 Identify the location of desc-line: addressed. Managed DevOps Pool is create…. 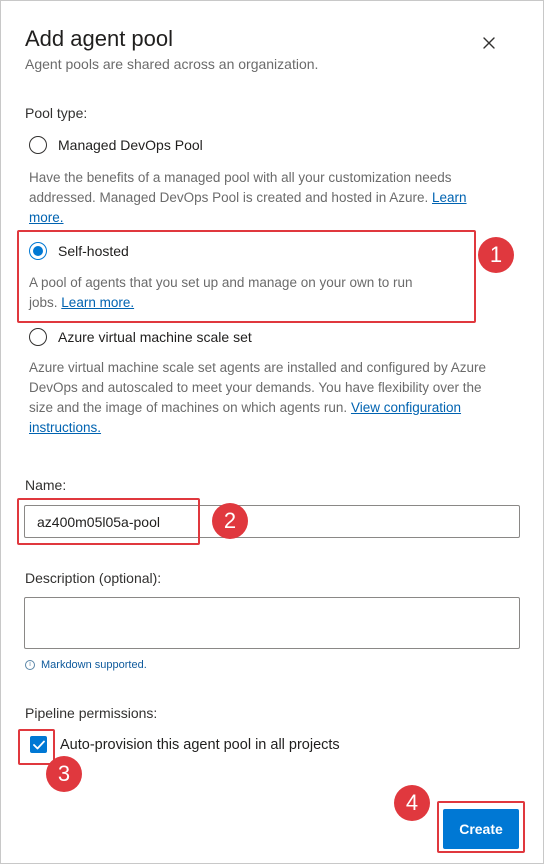
(264, 198).